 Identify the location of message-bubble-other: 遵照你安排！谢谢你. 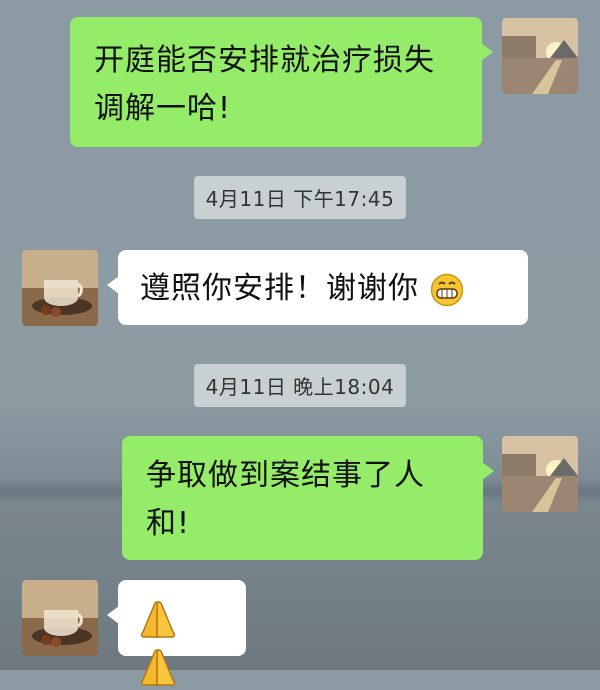
(317, 287).